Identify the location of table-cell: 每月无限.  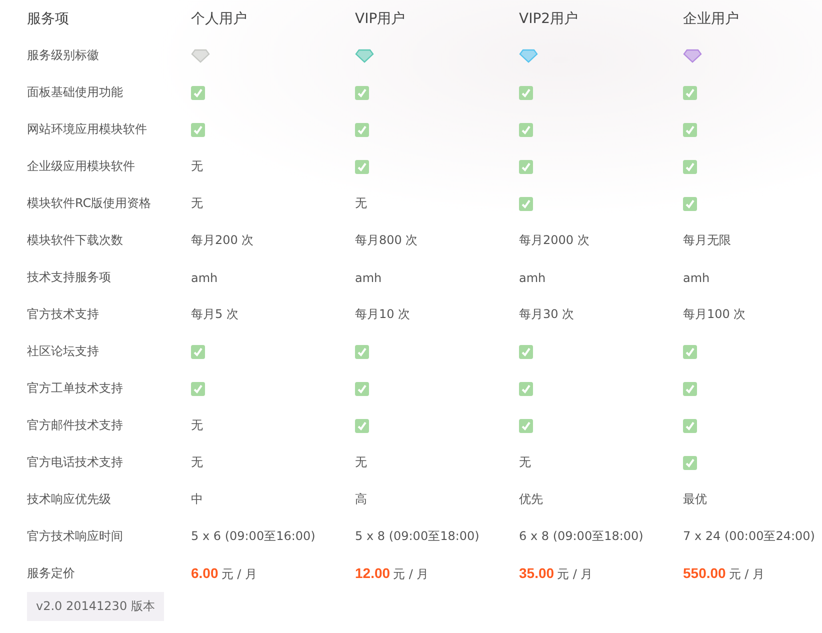
(707, 240).